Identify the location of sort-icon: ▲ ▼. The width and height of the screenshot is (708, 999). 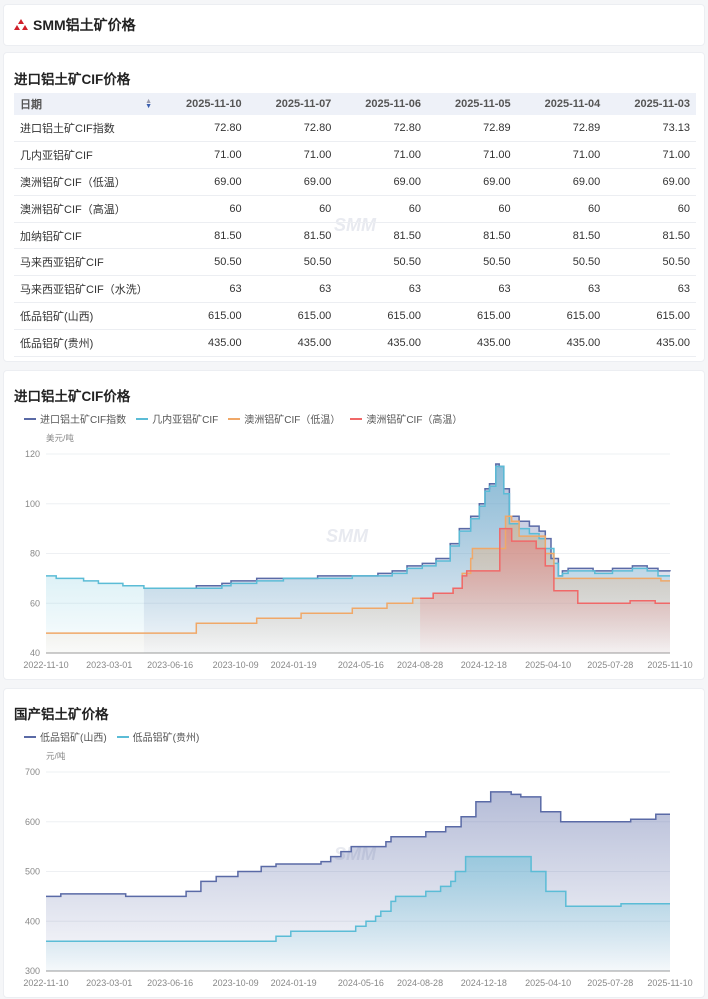
(148, 104).